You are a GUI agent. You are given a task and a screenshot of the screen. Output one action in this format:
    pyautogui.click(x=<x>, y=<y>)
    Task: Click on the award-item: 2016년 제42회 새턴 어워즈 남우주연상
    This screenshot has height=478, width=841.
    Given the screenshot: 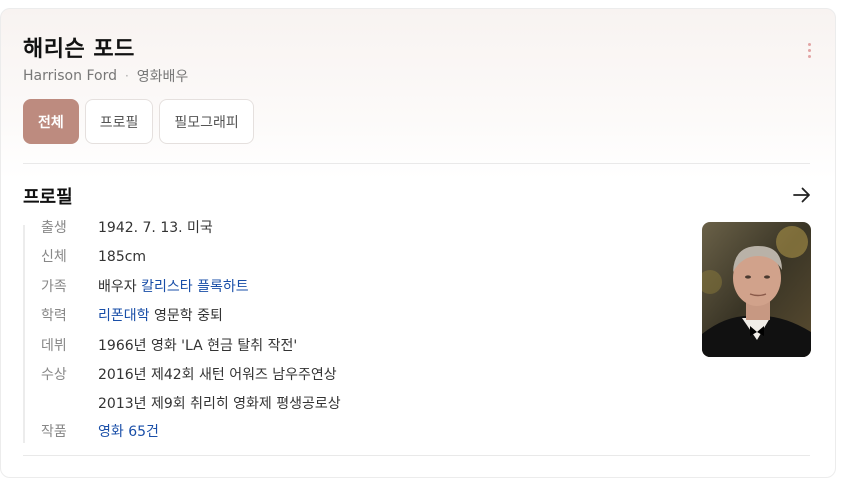 What is the action you would take?
    pyautogui.click(x=217, y=375)
    